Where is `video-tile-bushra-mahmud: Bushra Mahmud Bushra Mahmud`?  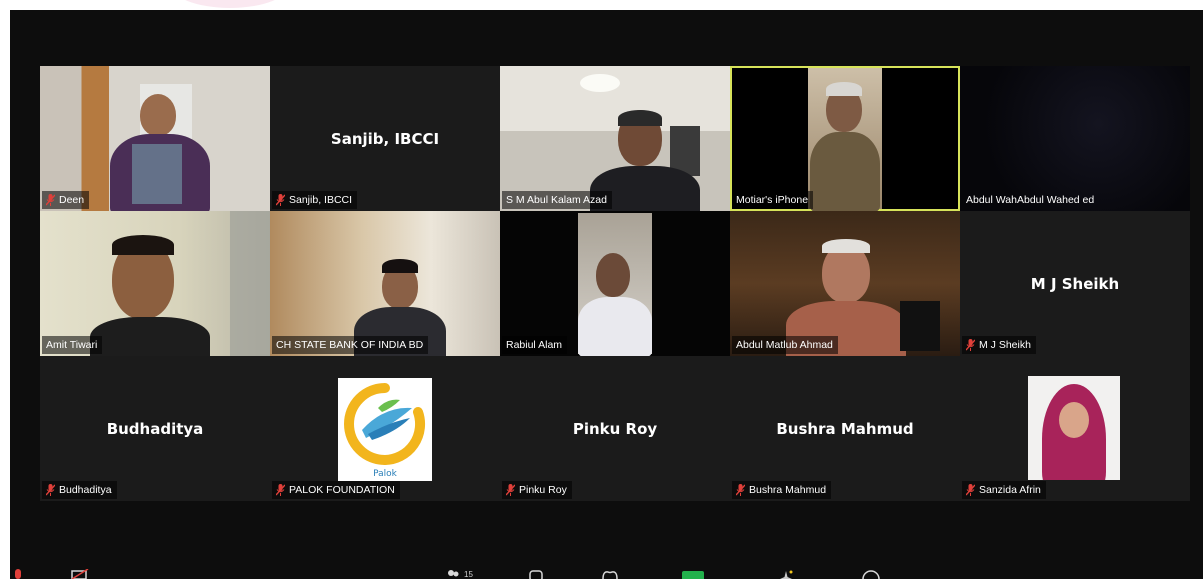
video-tile-bushra-mahmud: Bushra Mahmud Bushra Mahmud is located at coordinates (845, 428).